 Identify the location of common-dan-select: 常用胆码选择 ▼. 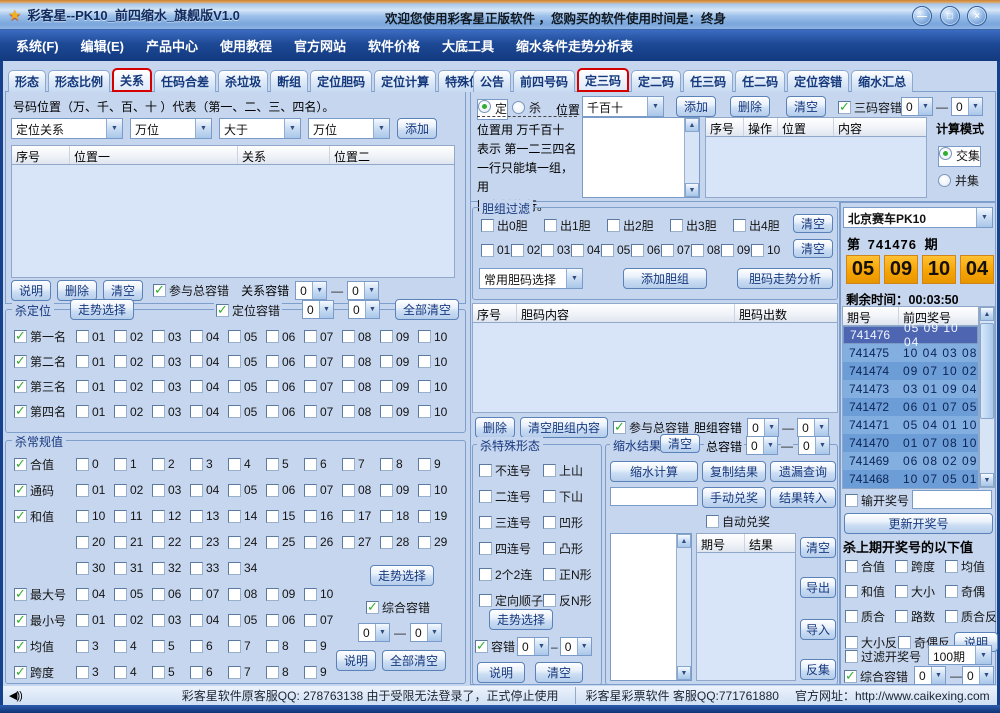
(531, 278).